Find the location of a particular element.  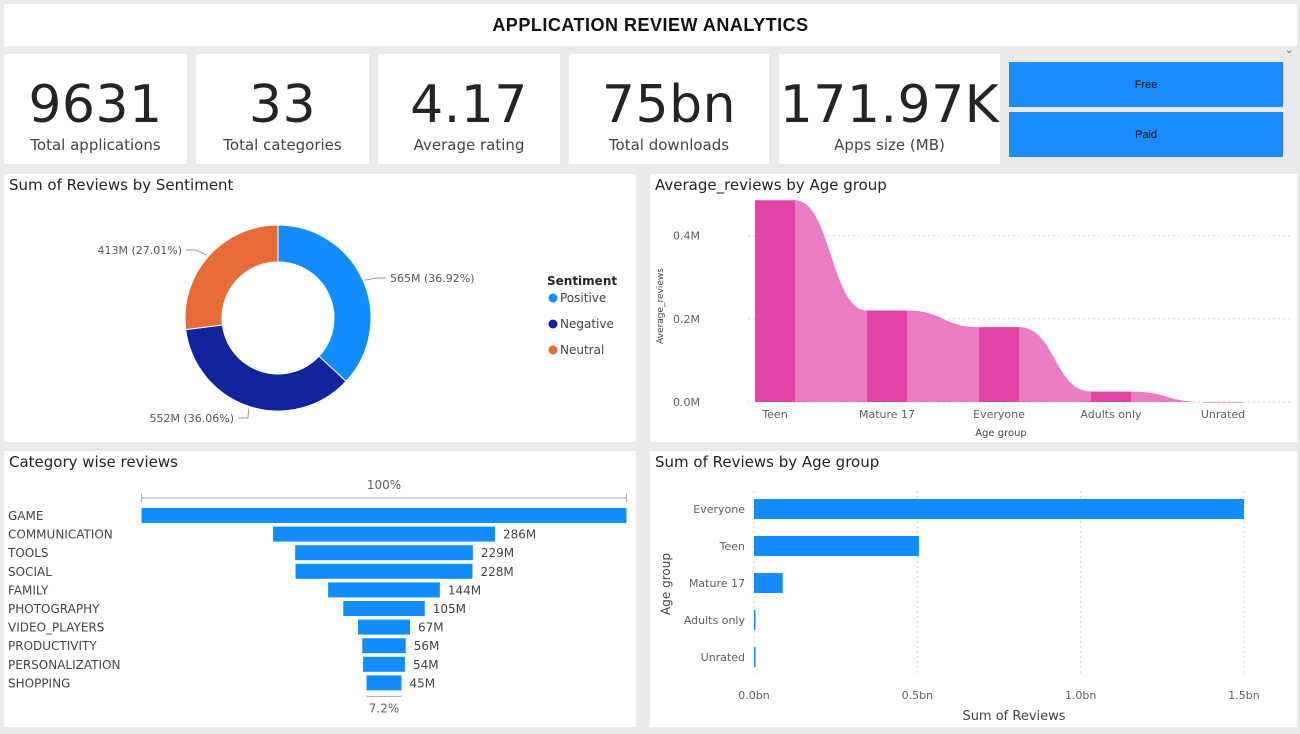

x-tick-label: Mature 17 is located at coordinates (887, 414).